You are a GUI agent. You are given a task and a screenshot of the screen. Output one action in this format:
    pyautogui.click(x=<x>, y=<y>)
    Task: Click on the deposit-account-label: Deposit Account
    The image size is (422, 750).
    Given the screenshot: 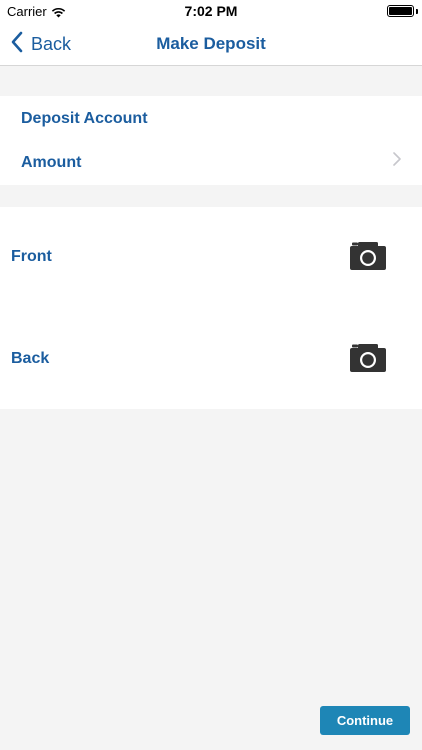 What is the action you would take?
    pyautogui.click(x=84, y=118)
    